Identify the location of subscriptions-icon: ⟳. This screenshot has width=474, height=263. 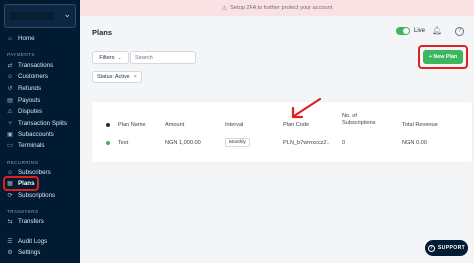
(10, 196).